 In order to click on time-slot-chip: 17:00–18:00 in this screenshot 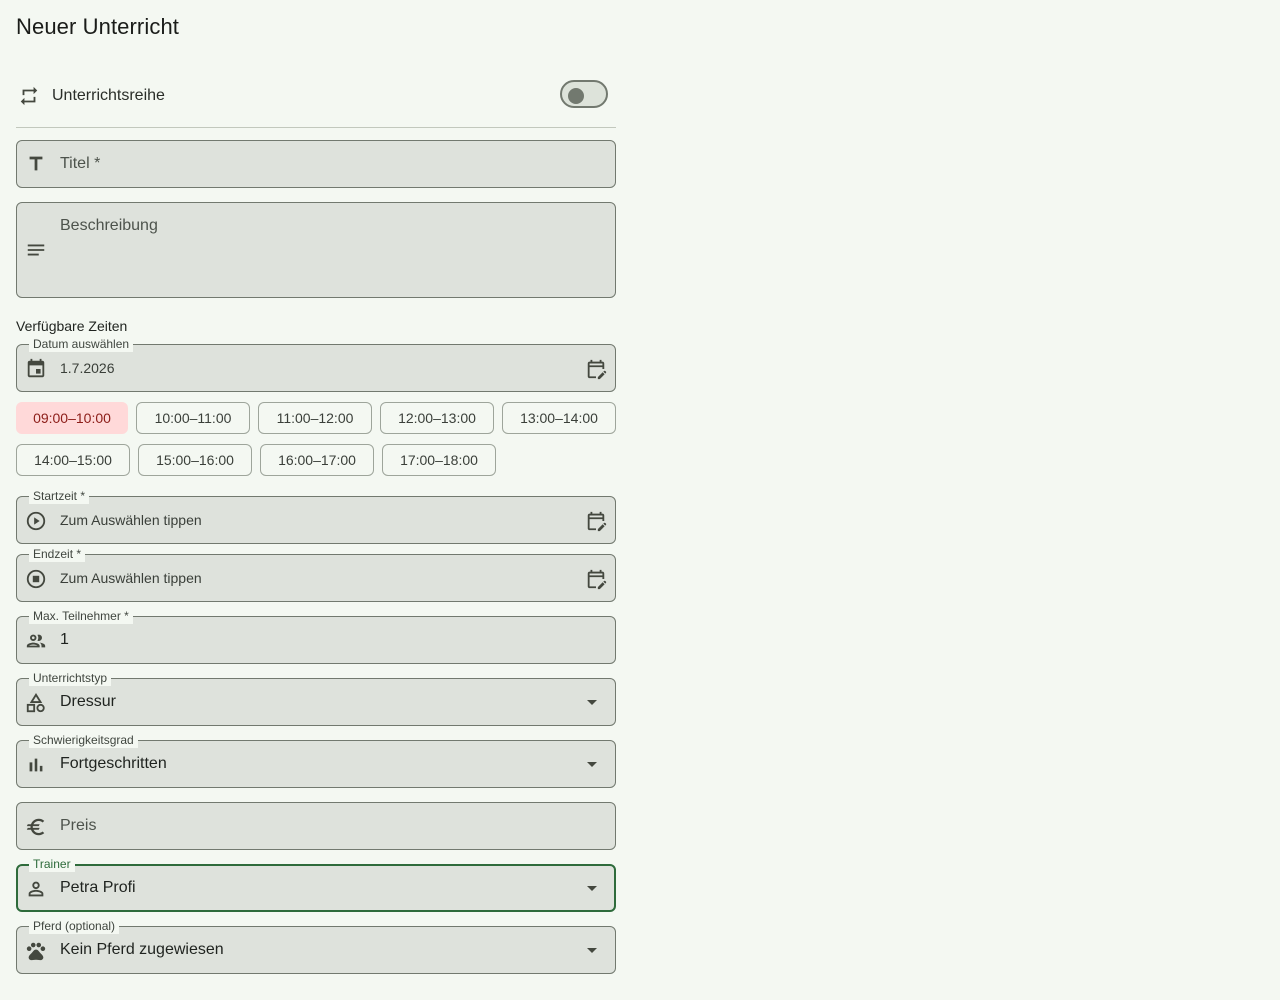, I will do `click(439, 460)`.